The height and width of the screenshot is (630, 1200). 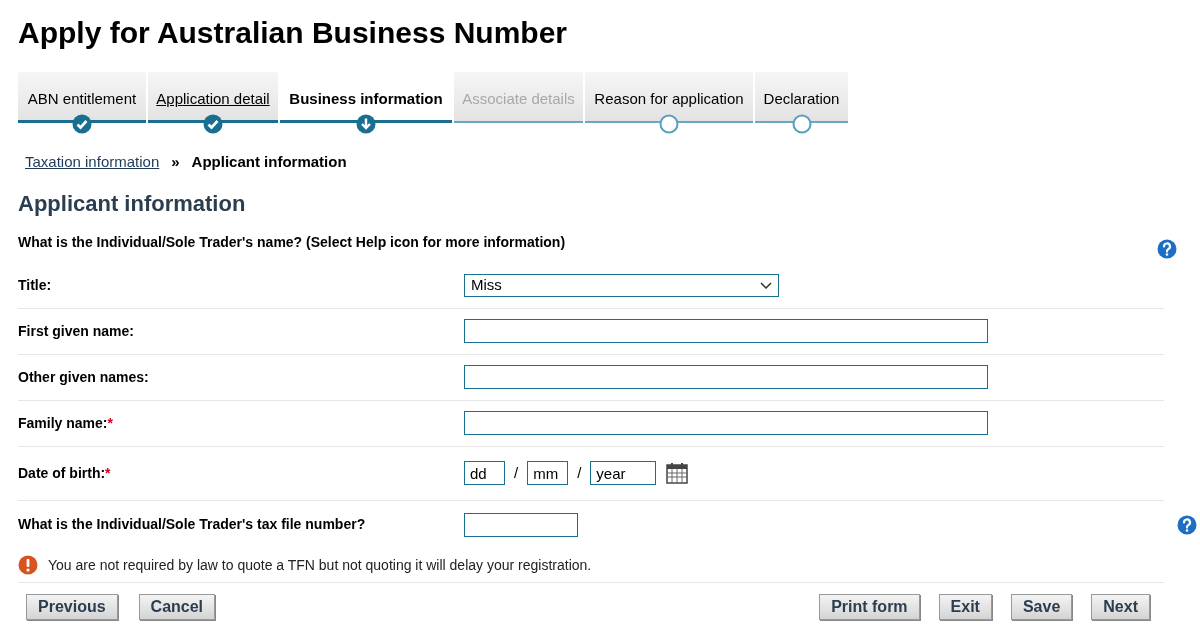 I want to click on breadcrumb-current: Applicant information, so click(x=269, y=162).